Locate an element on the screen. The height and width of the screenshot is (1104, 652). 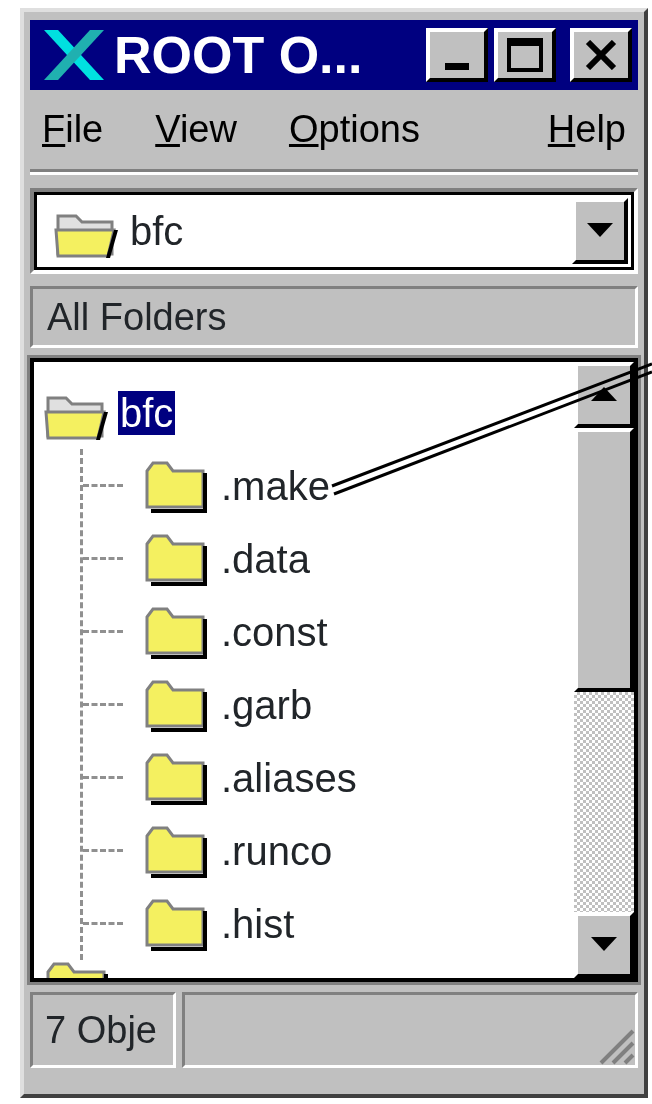
tree-item: .garb is located at coordinates (267, 704).